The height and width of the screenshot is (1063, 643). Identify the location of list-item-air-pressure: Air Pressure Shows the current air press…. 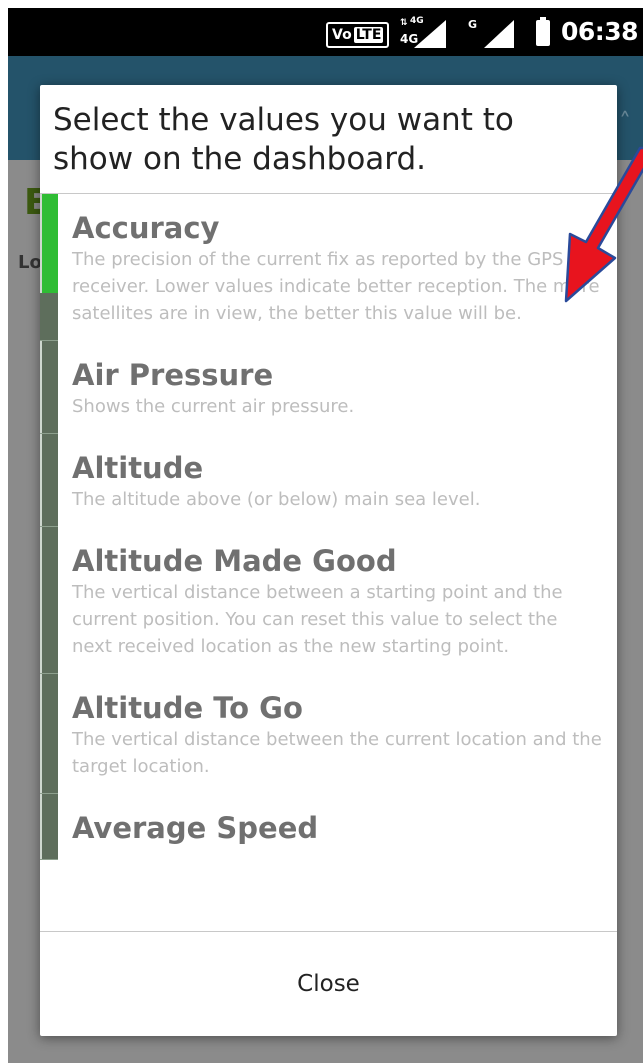
(328, 387).